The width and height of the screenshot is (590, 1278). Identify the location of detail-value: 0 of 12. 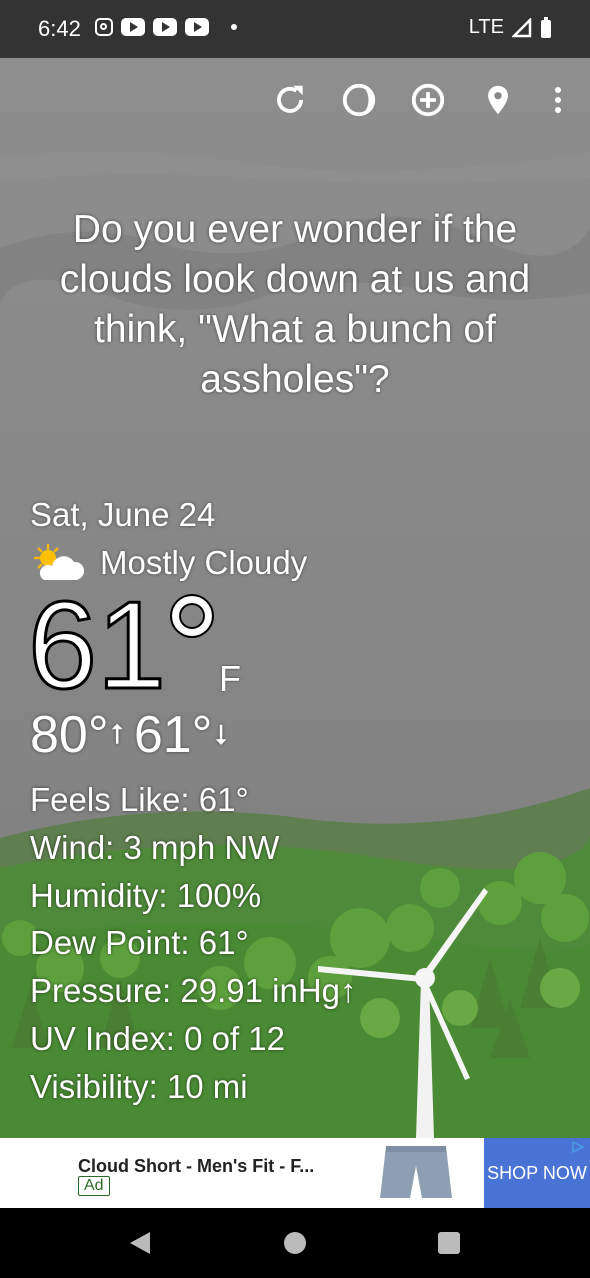
(235, 1038).